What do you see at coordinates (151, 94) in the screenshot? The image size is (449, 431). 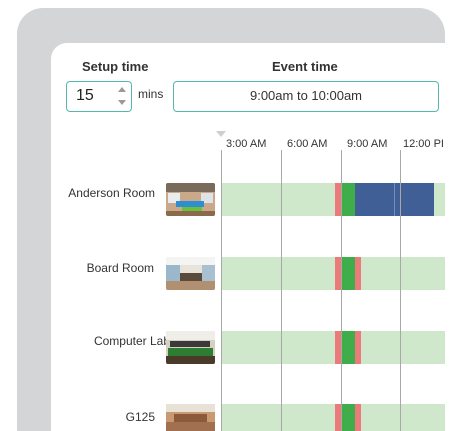 I see `setup-time-unit: mins` at bounding box center [151, 94].